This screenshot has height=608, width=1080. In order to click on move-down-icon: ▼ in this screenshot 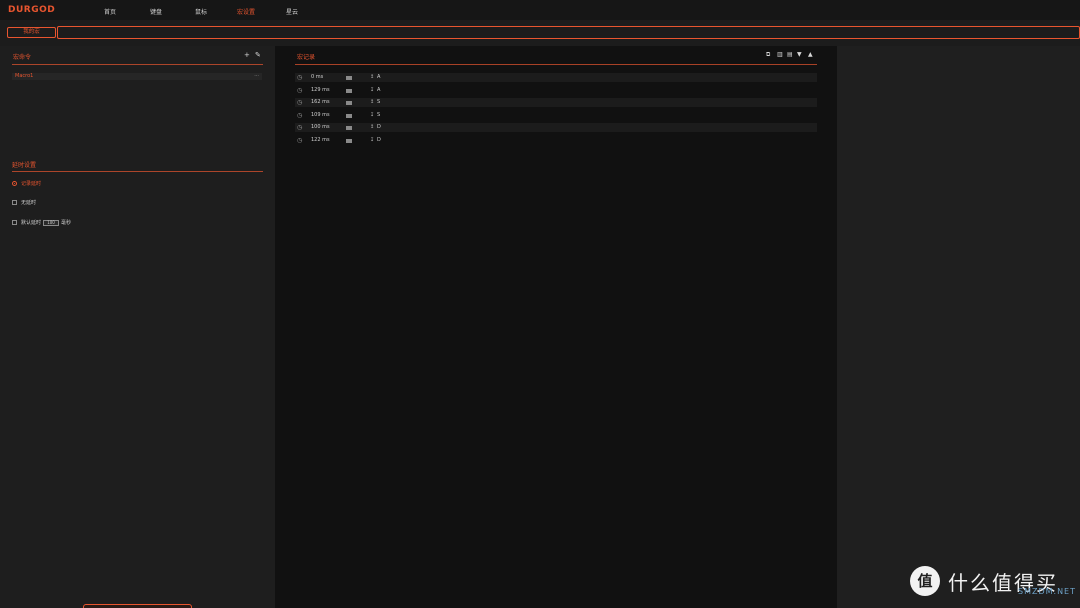, I will do `click(799, 54)`.